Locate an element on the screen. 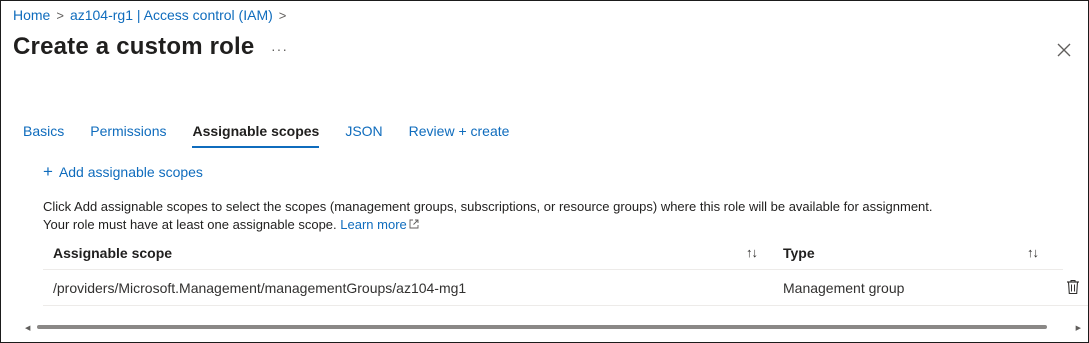 Image resolution: width=1089 pixels, height=343 pixels. column-header-type: Type is located at coordinates (799, 253).